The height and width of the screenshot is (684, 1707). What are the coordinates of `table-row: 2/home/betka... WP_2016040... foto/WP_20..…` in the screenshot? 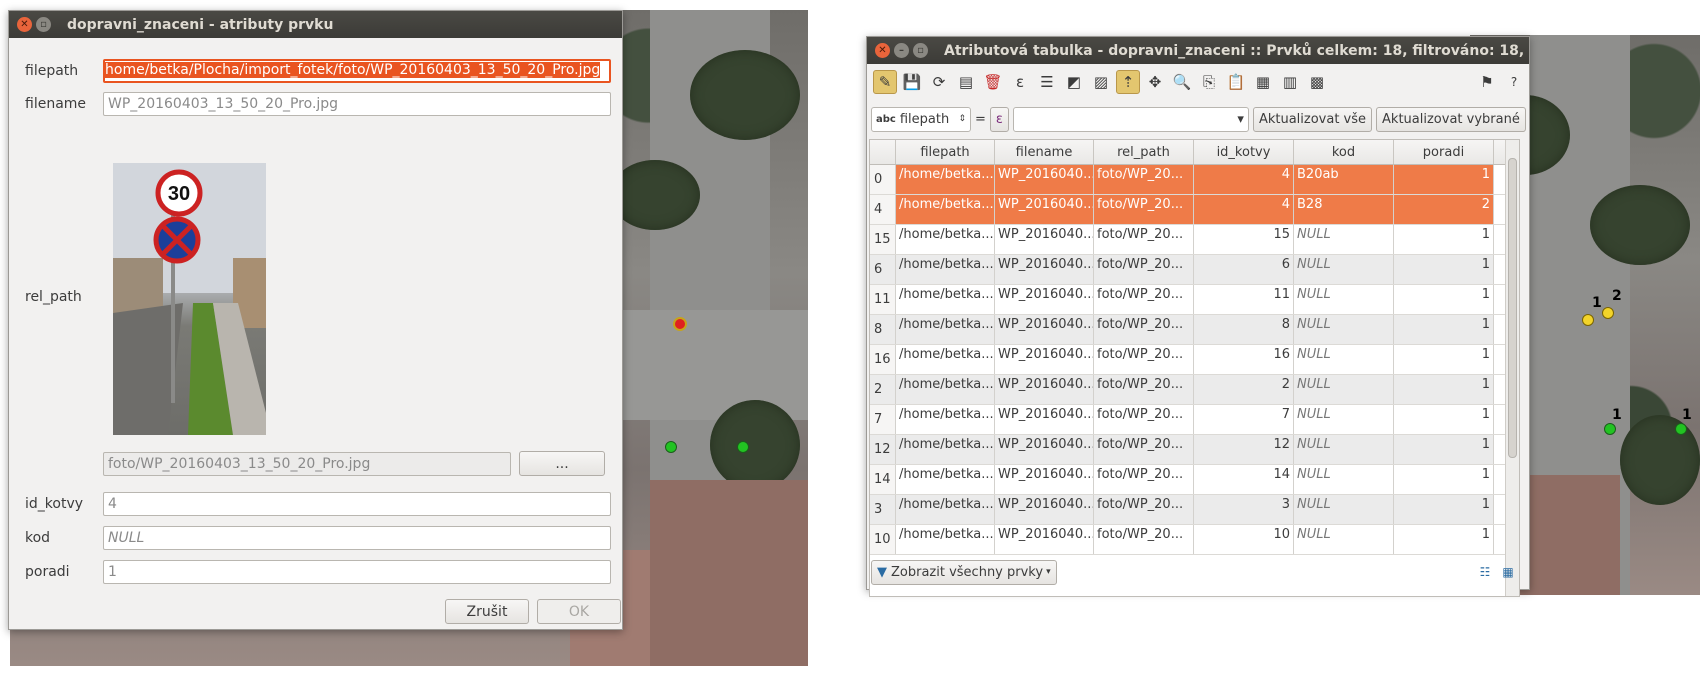 It's located at (1194, 390).